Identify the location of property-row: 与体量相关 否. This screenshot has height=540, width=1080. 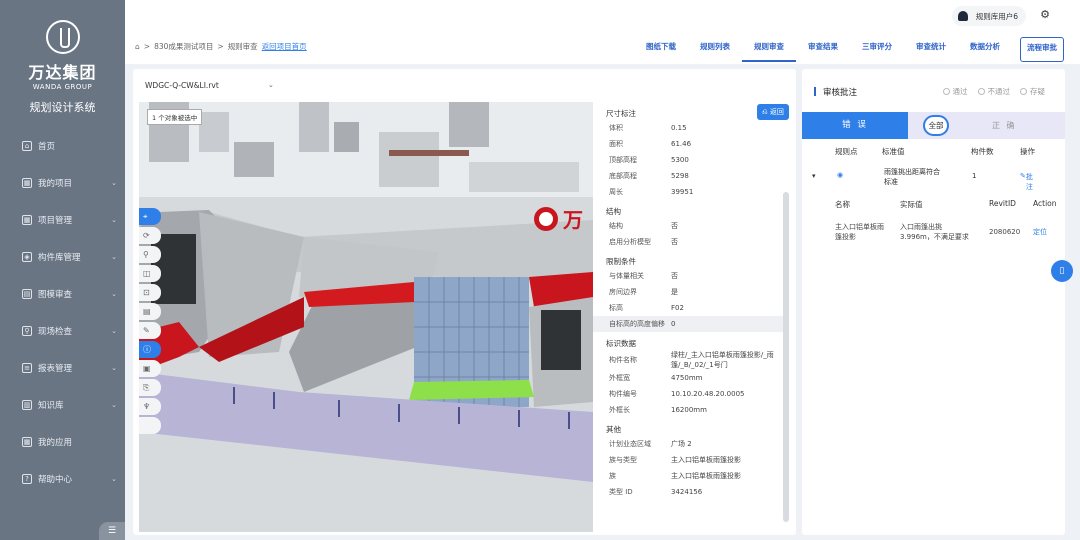
(691, 276).